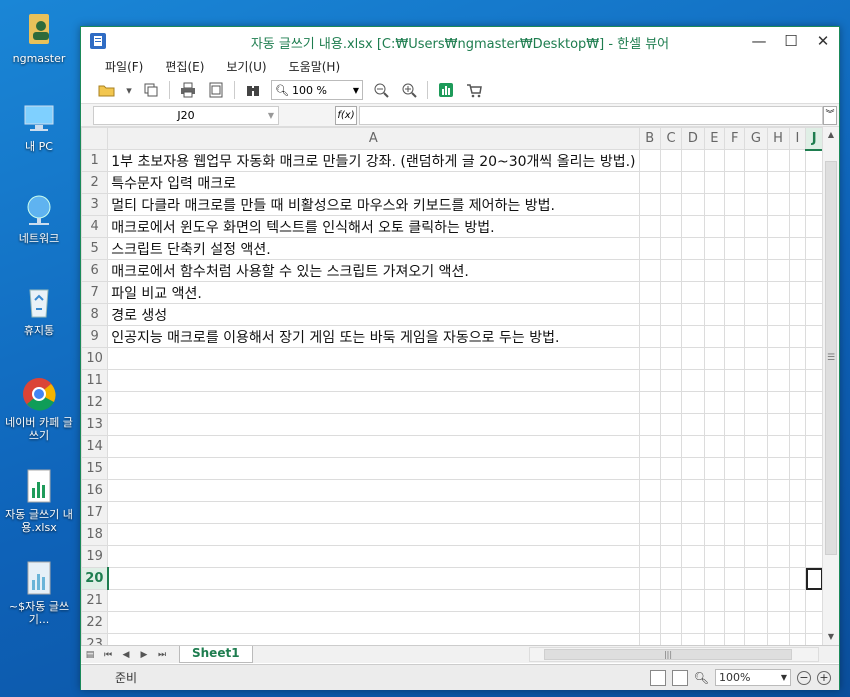 The height and width of the screenshot is (697, 850). What do you see at coordinates (759, 41) in the screenshot?
I see `minimize-button: —` at bounding box center [759, 41].